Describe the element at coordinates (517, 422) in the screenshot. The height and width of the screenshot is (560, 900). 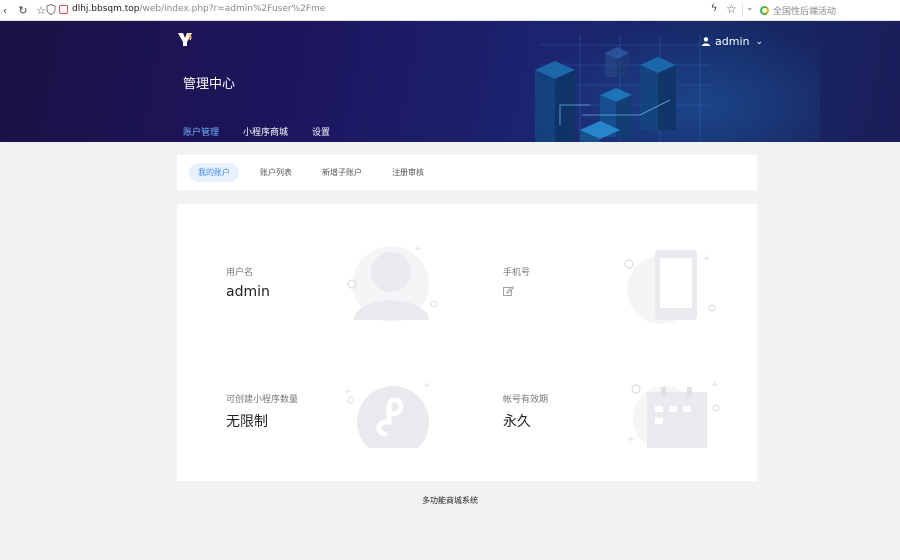
I see `expiry-field-value: 永久` at that location.